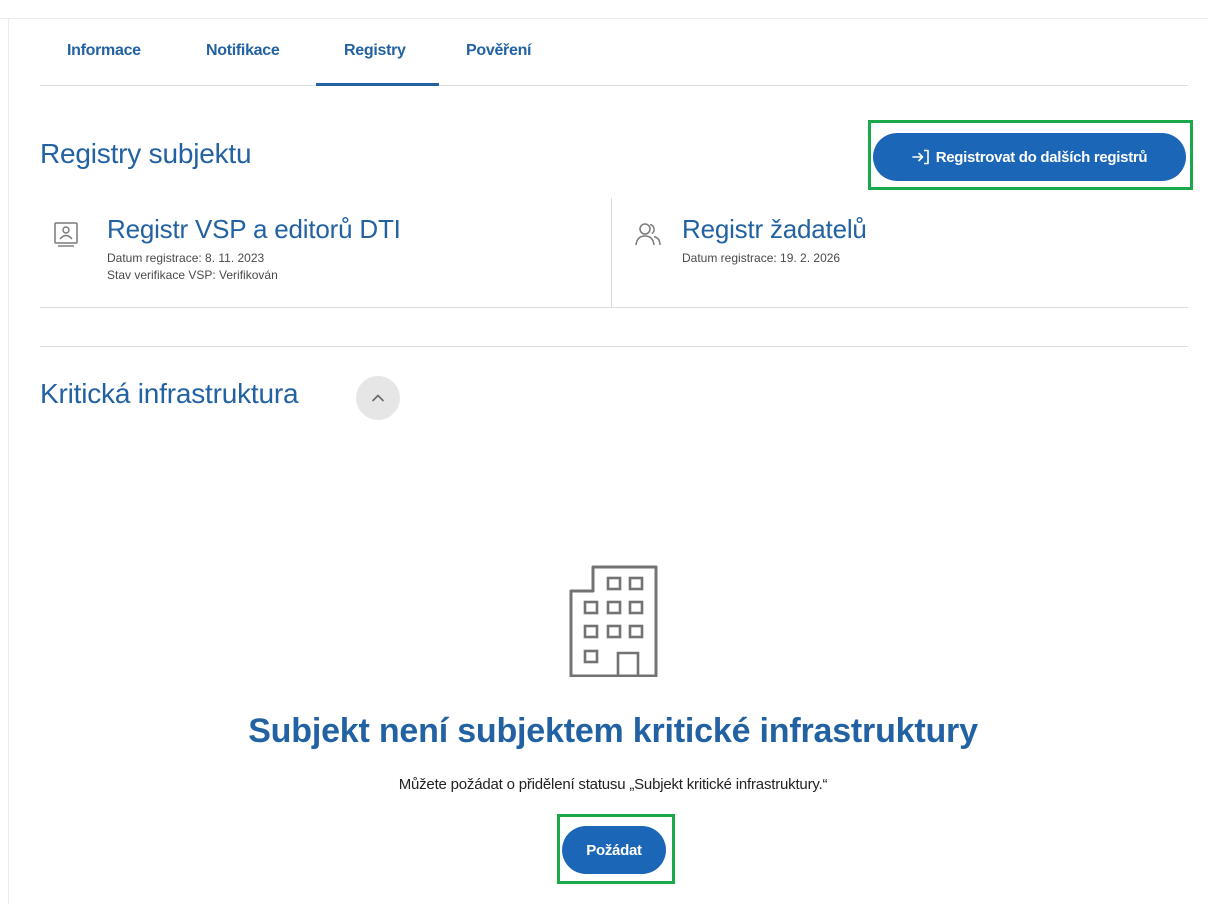 Image resolution: width=1208 pixels, height=904 pixels. What do you see at coordinates (920, 157) in the screenshot?
I see `login-arrow-icon` at bounding box center [920, 157].